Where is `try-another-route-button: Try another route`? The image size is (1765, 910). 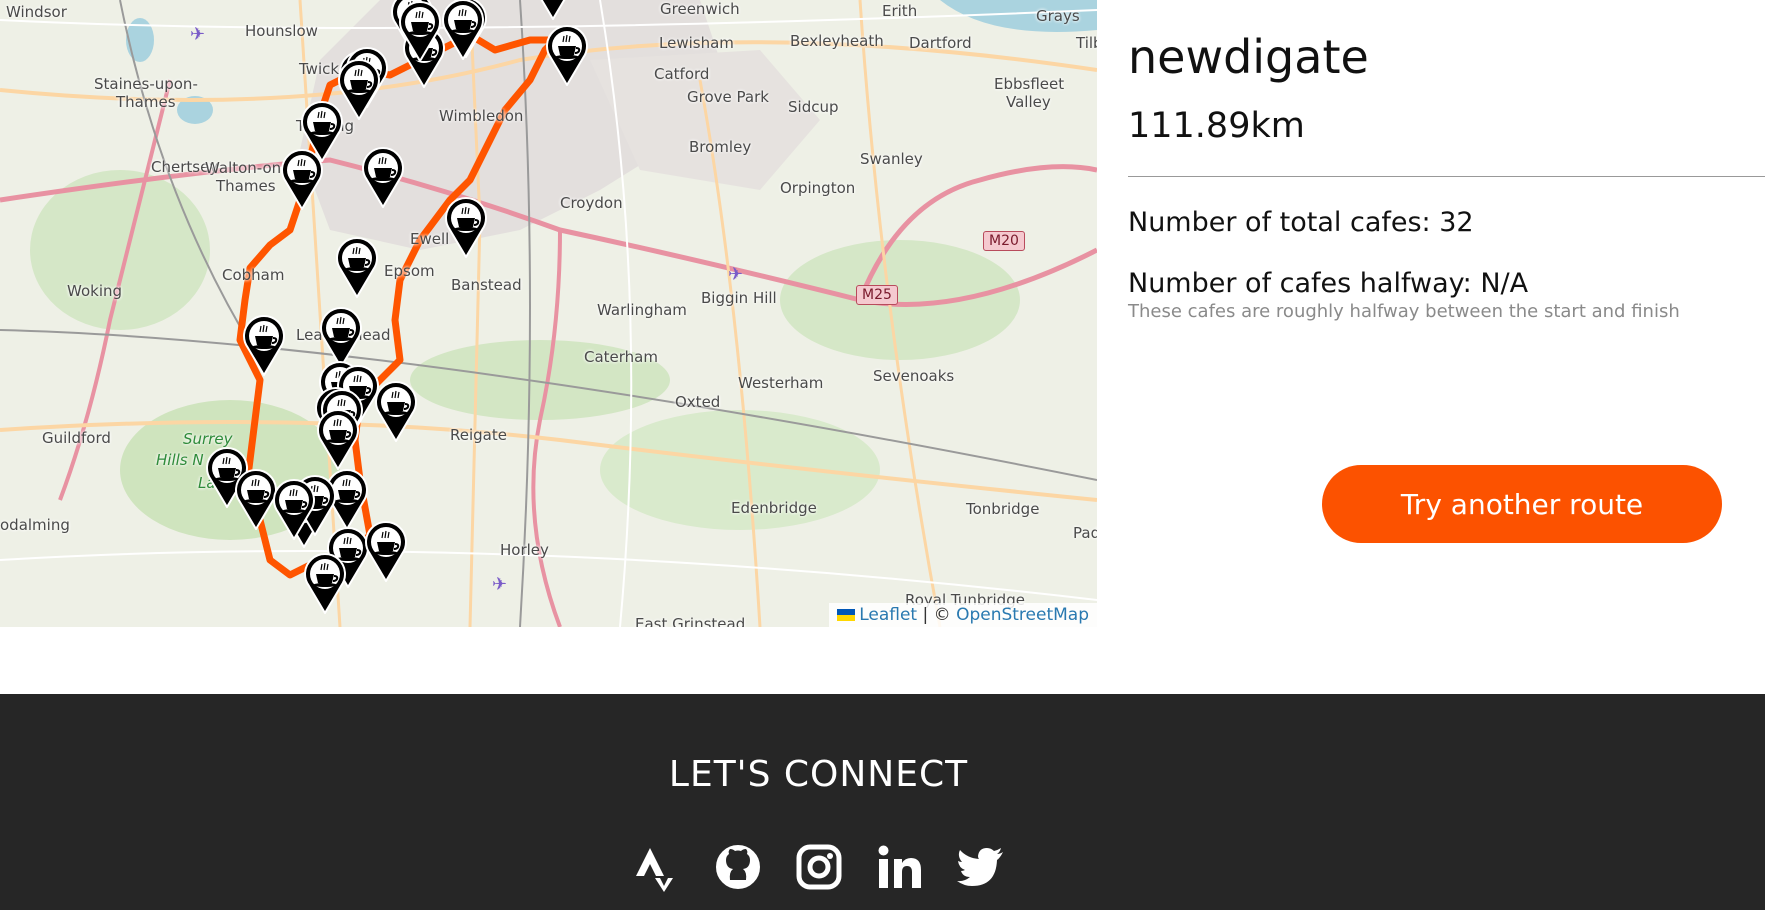 try-another-route-button: Try another route is located at coordinates (1522, 504).